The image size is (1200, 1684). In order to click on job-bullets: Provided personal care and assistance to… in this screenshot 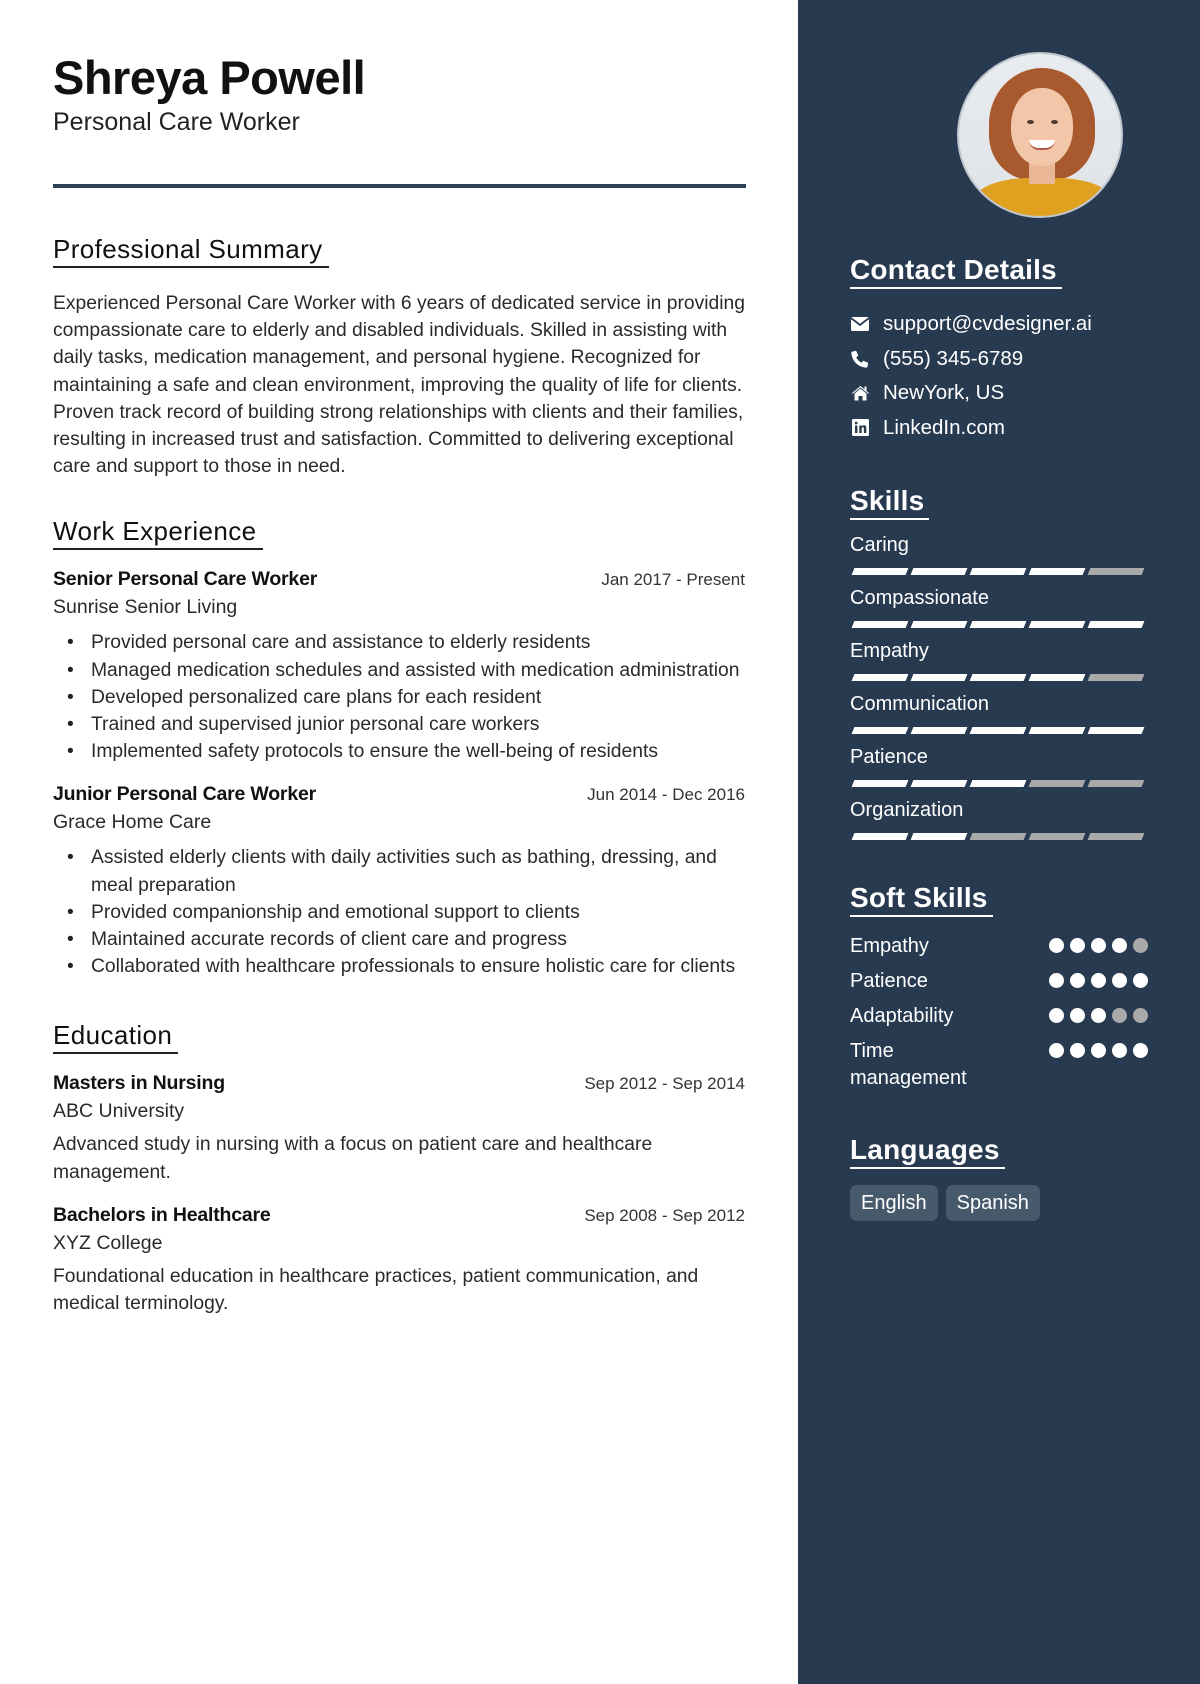, I will do `click(399, 697)`.